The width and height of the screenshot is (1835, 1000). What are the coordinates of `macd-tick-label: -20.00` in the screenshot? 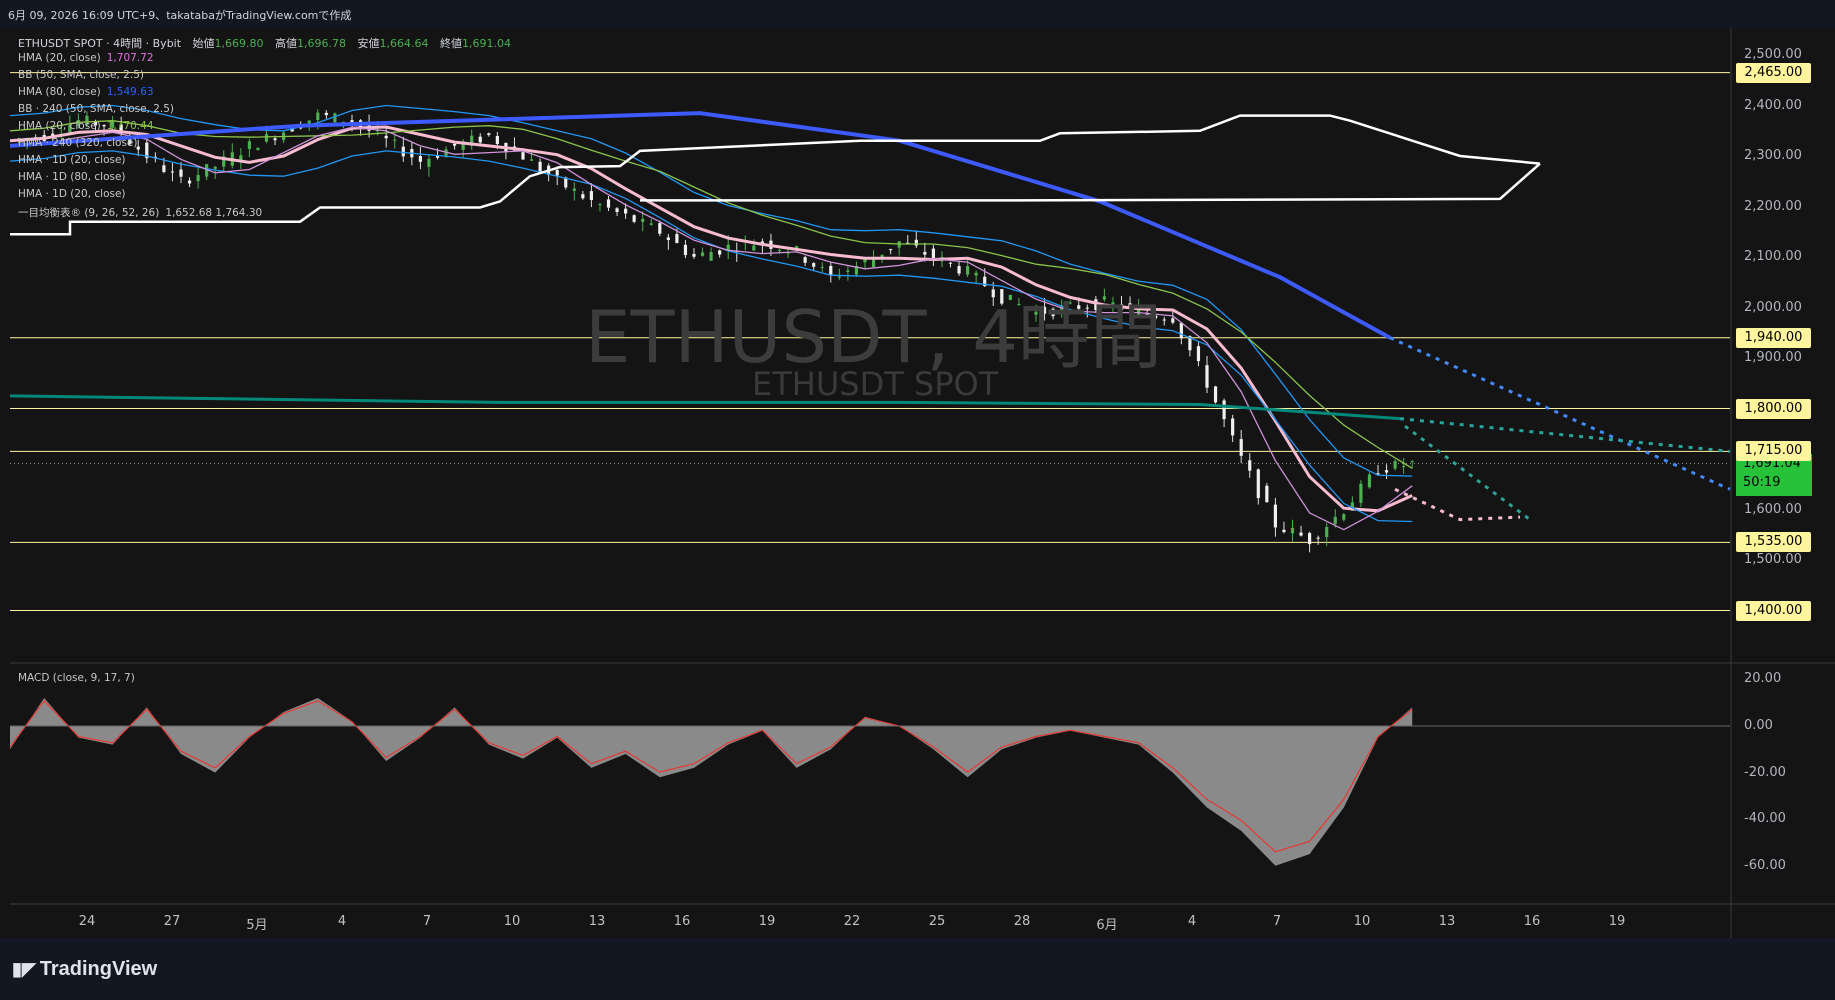 It's located at (1765, 772).